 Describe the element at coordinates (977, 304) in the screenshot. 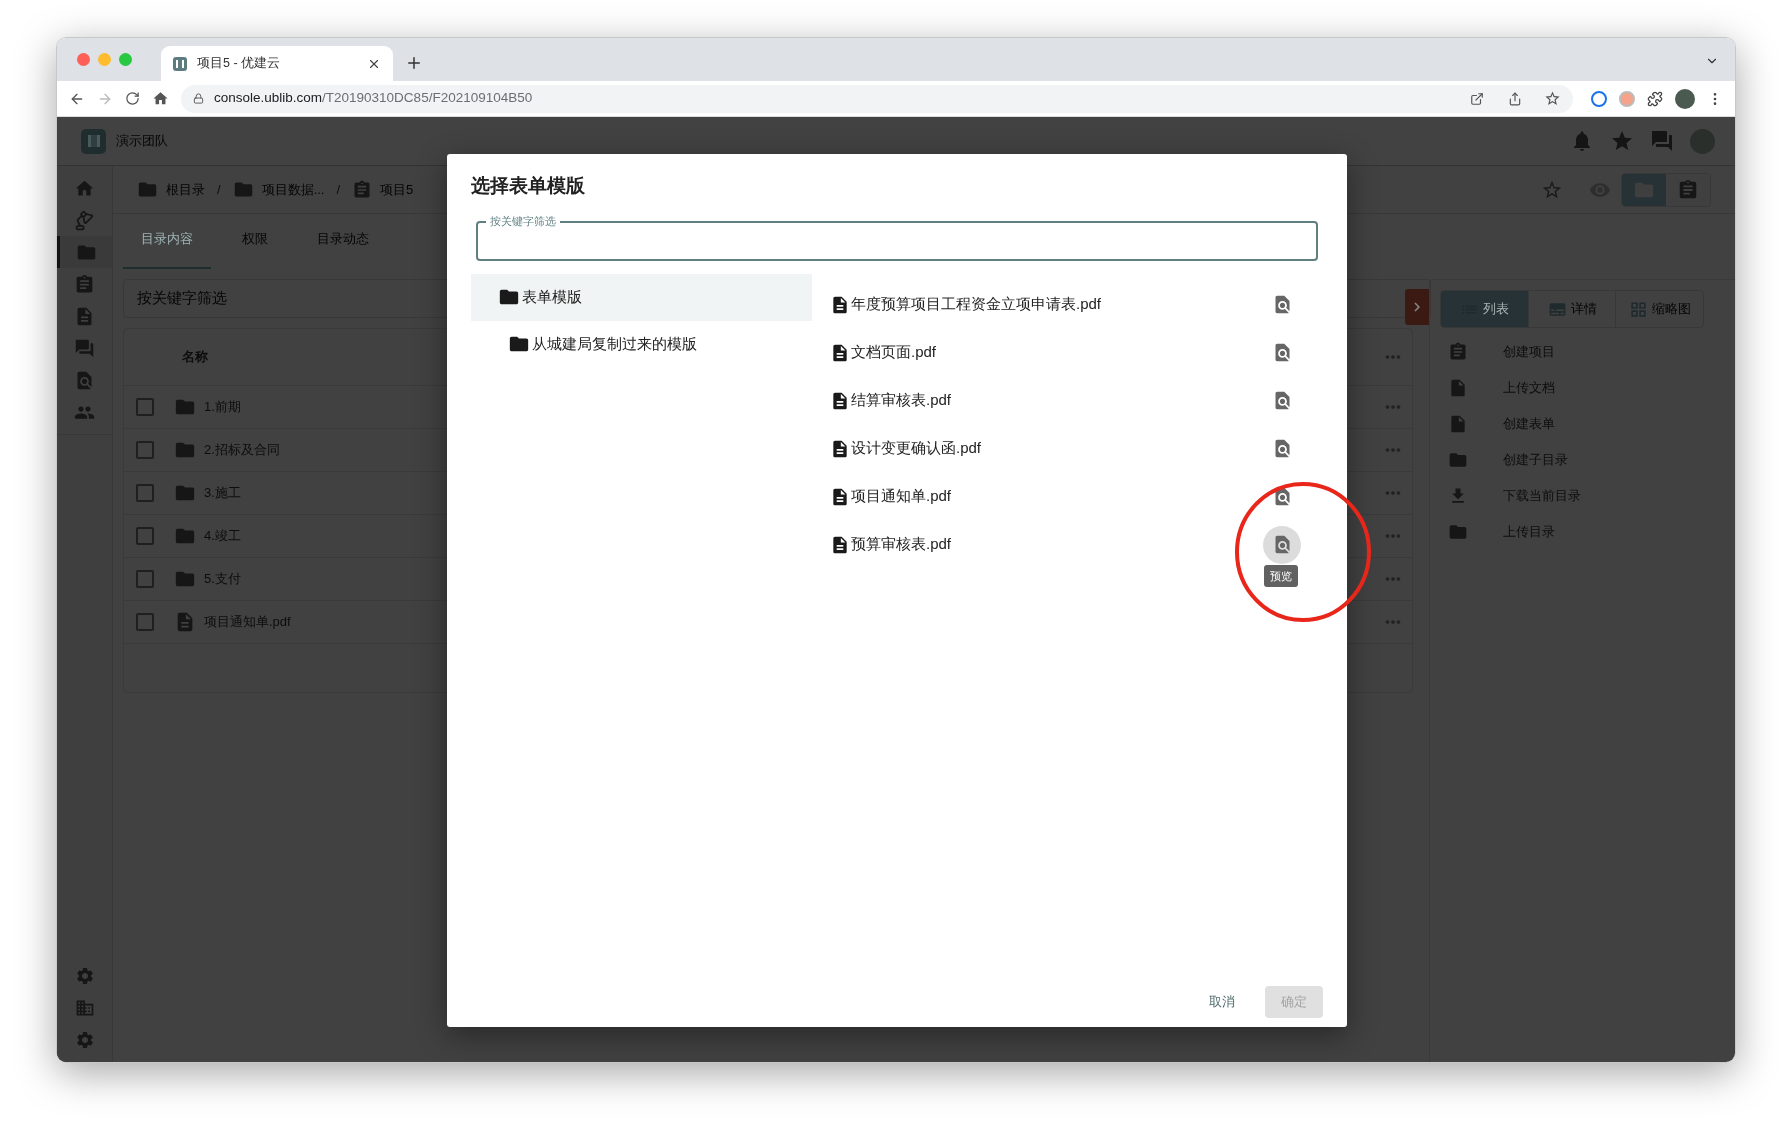

I see `file-name: 年度预算项目工程资金立项申请表.pdf` at that location.